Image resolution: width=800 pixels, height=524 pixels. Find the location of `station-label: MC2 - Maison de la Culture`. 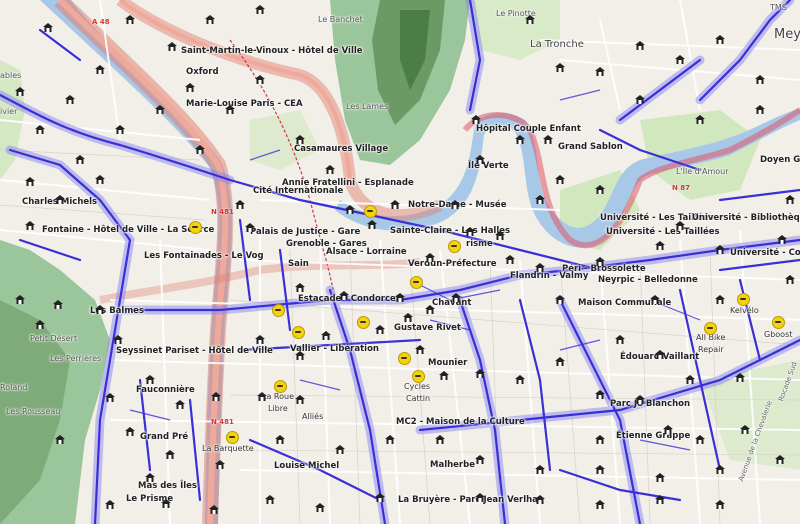

station-label: MC2 - Maison de la Culture is located at coordinates (460, 422).